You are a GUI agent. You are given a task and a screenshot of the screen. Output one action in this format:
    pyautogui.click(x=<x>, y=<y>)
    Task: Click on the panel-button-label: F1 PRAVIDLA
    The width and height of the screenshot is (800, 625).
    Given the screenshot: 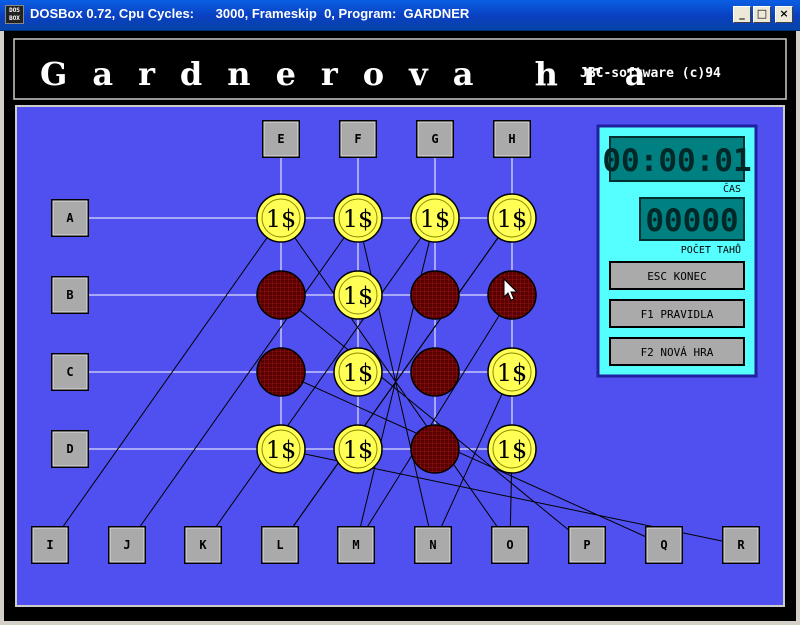 What is the action you would take?
    pyautogui.click(x=677, y=314)
    